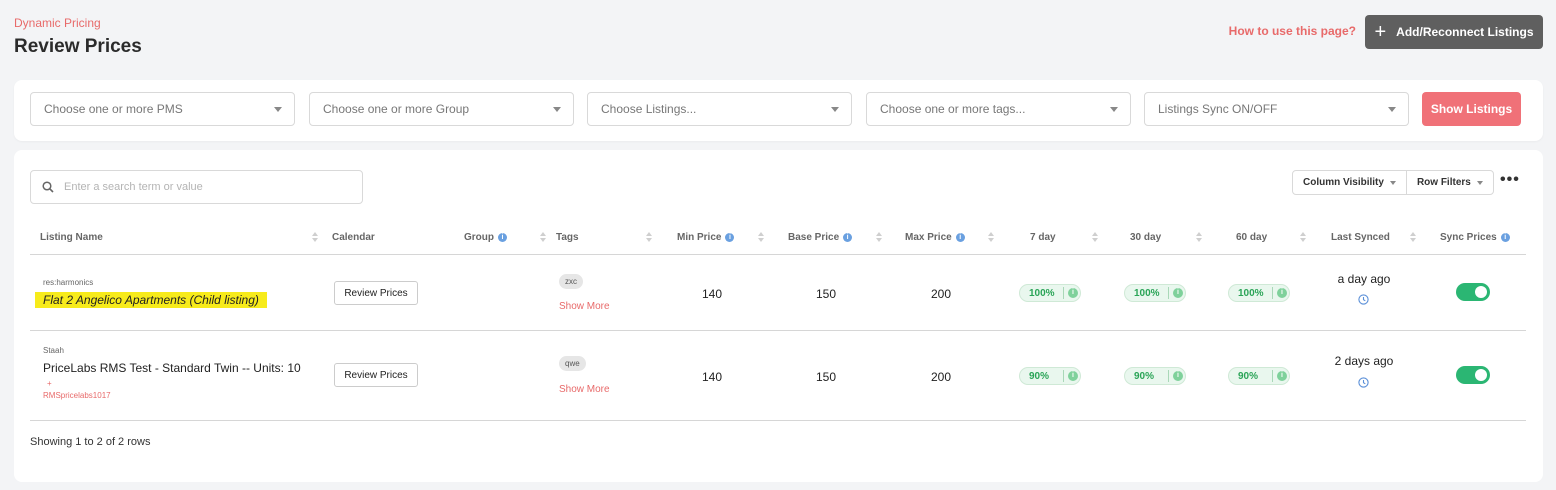 This screenshot has width=1556, height=490. I want to click on last-synced-text: a day ago, so click(1364, 279).